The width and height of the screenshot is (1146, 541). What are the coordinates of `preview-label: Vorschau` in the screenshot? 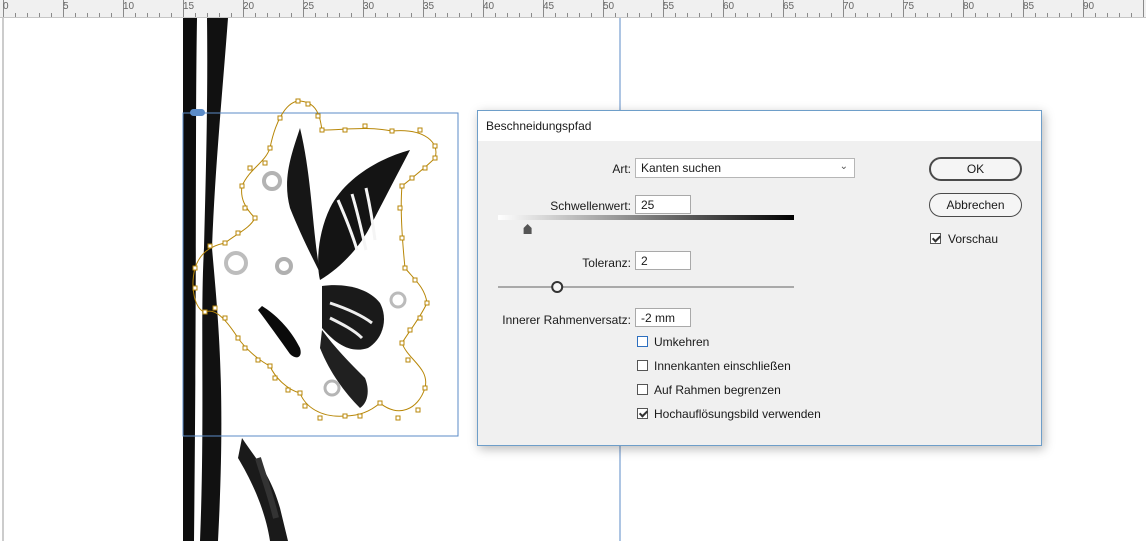 It's located at (973, 239).